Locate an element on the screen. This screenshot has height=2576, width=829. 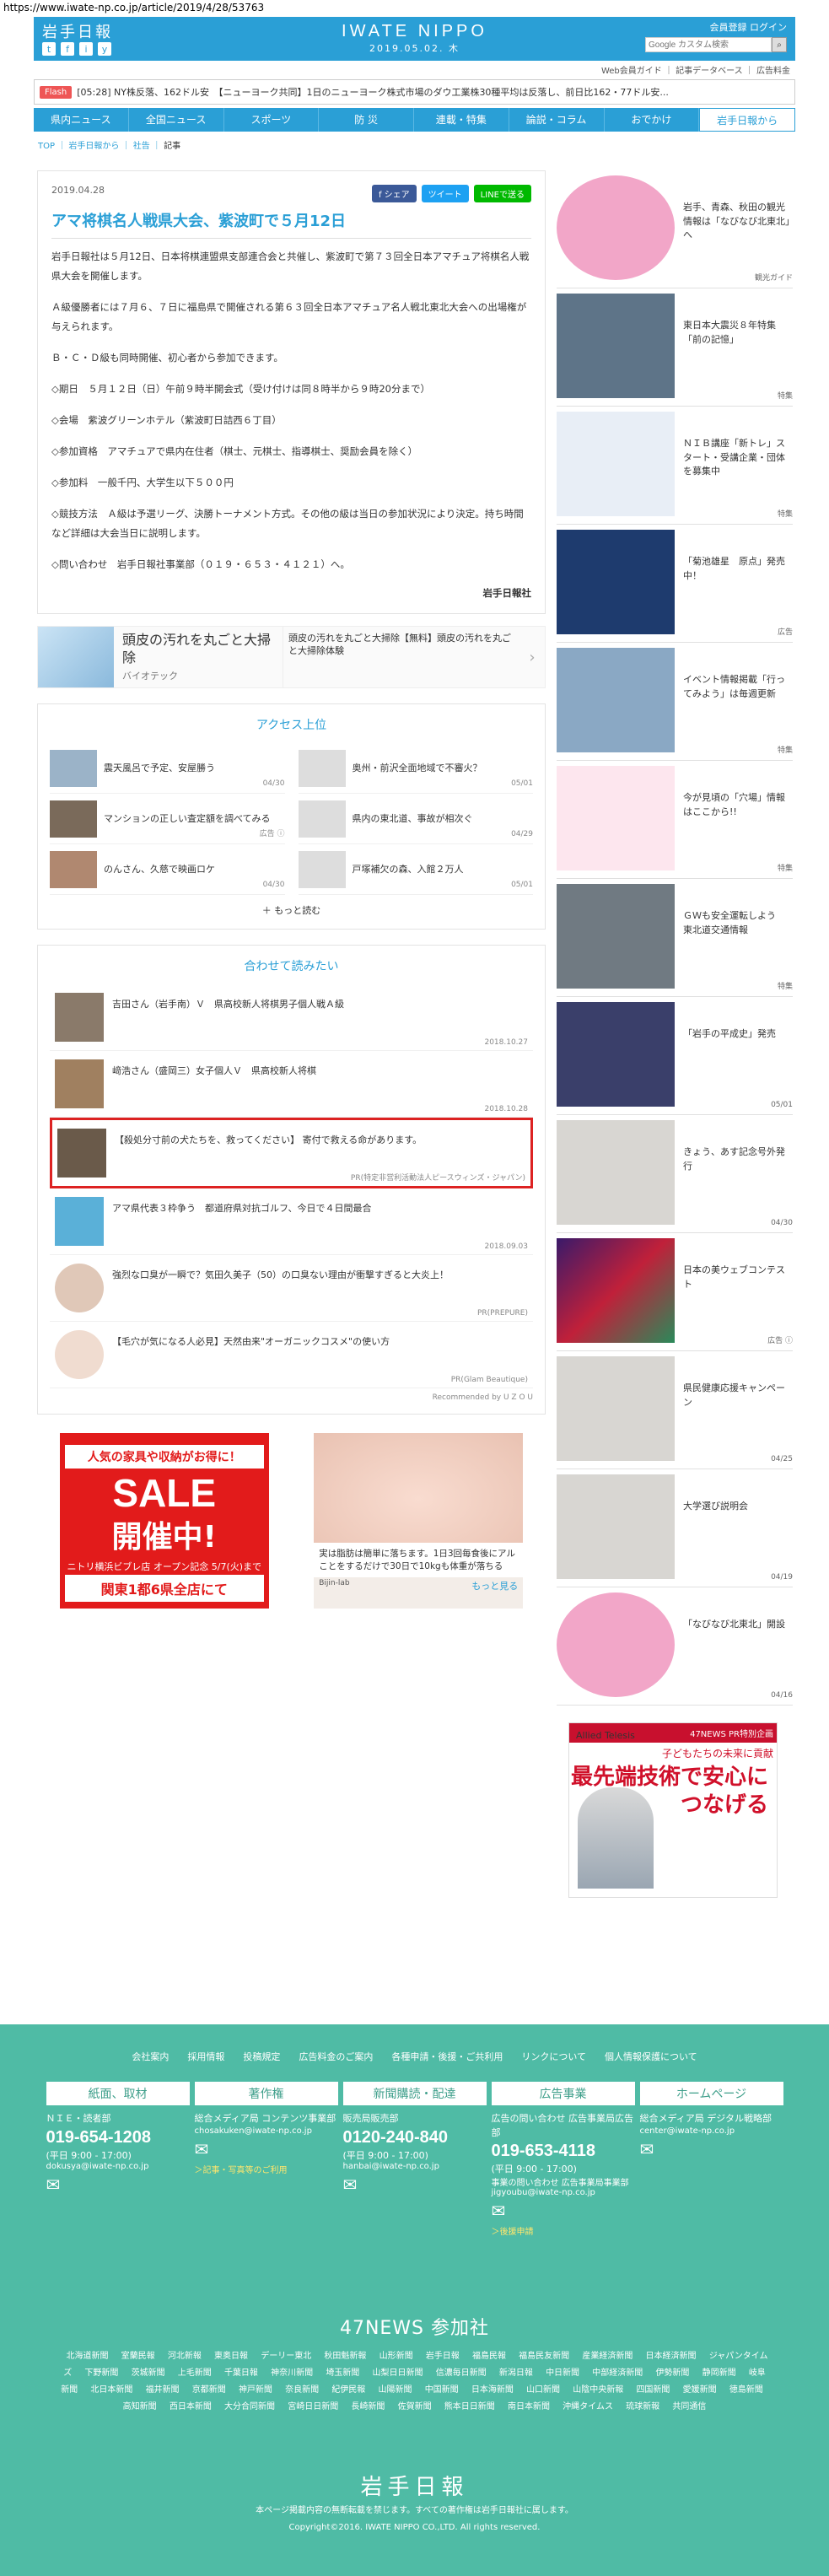
partner-link: 秋田魁新報 is located at coordinates (345, 2356).